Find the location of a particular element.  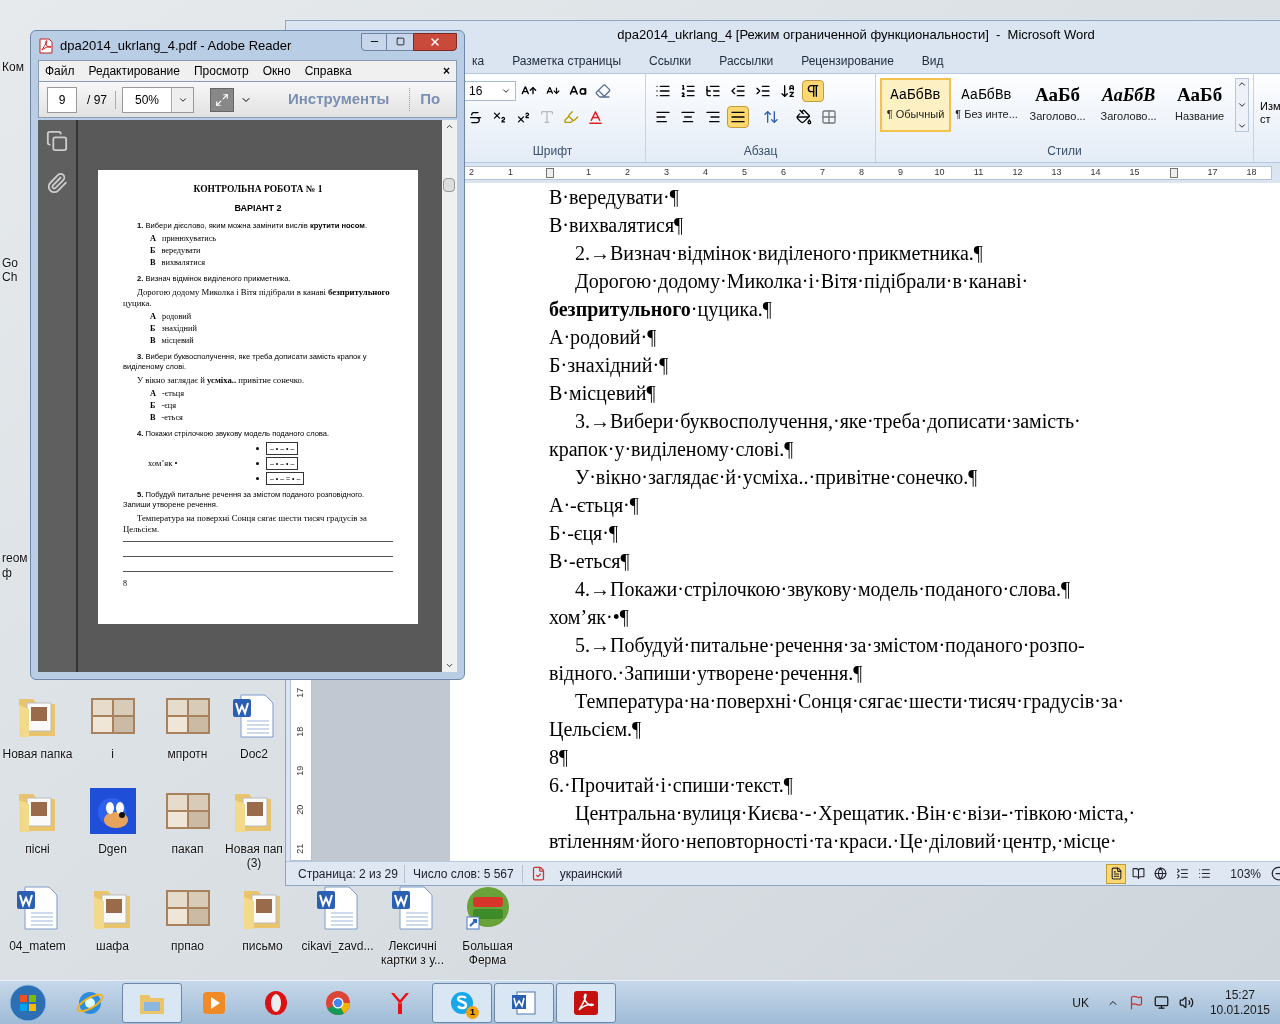

option-text: вередувати is located at coordinates (181, 250).